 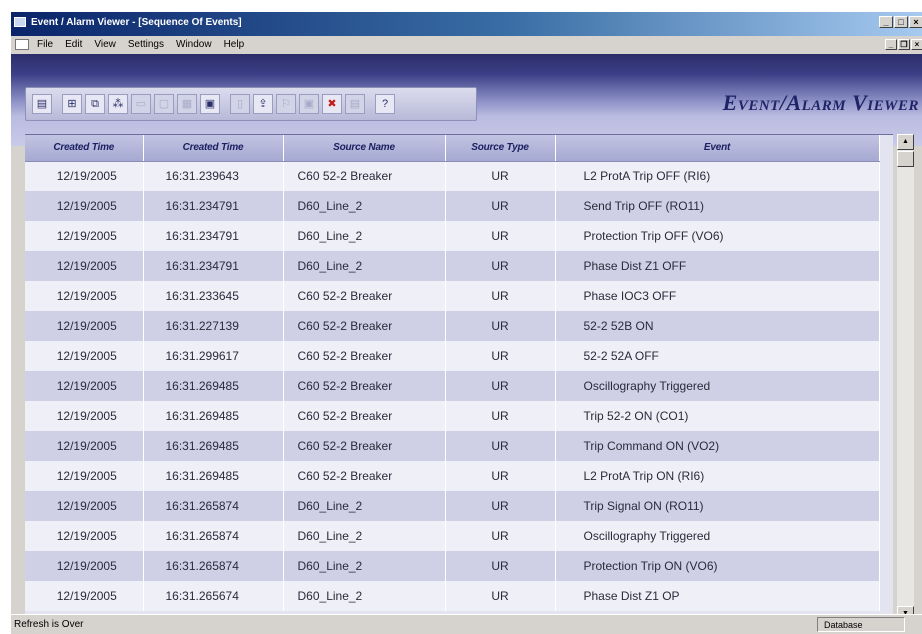 What do you see at coordinates (901, 22) in the screenshot?
I see `maximize-icon: □` at bounding box center [901, 22].